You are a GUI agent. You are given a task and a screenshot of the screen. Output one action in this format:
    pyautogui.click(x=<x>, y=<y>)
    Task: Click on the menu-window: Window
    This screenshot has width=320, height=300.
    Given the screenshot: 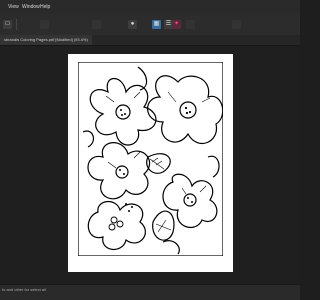 What is the action you would take?
    pyautogui.click(x=31, y=7)
    